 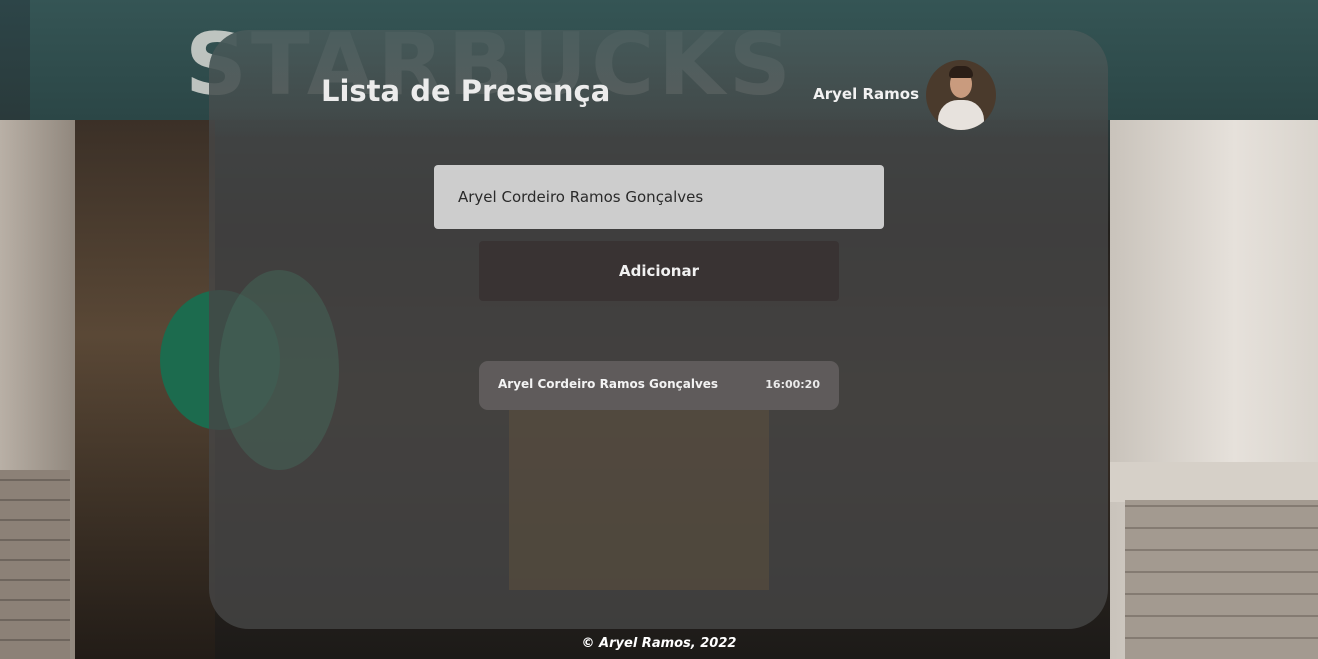 I want to click on panel-blur-left, so click(x=279, y=370).